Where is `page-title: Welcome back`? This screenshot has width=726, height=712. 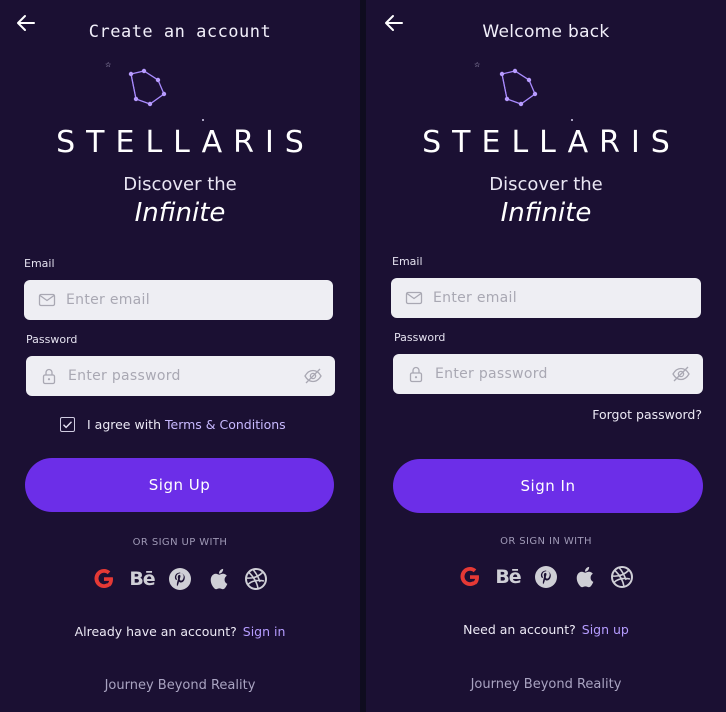
page-title: Welcome back is located at coordinates (546, 32).